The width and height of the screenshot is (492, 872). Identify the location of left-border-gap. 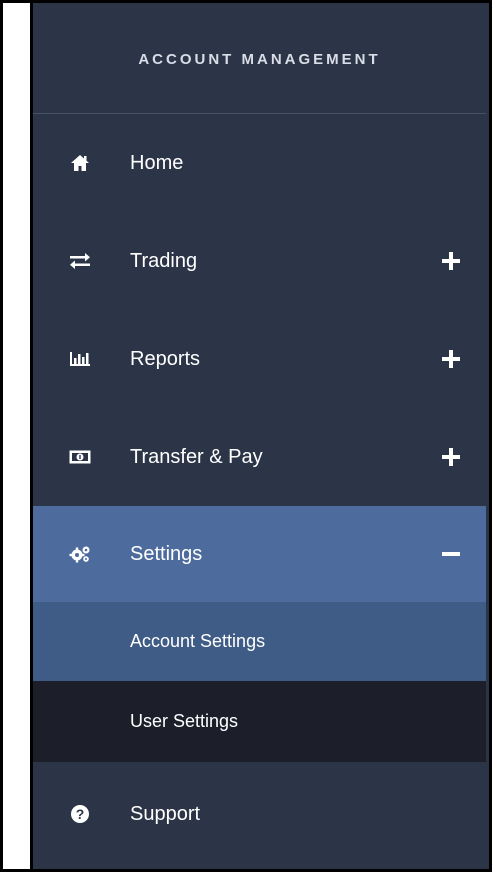
(18, 436).